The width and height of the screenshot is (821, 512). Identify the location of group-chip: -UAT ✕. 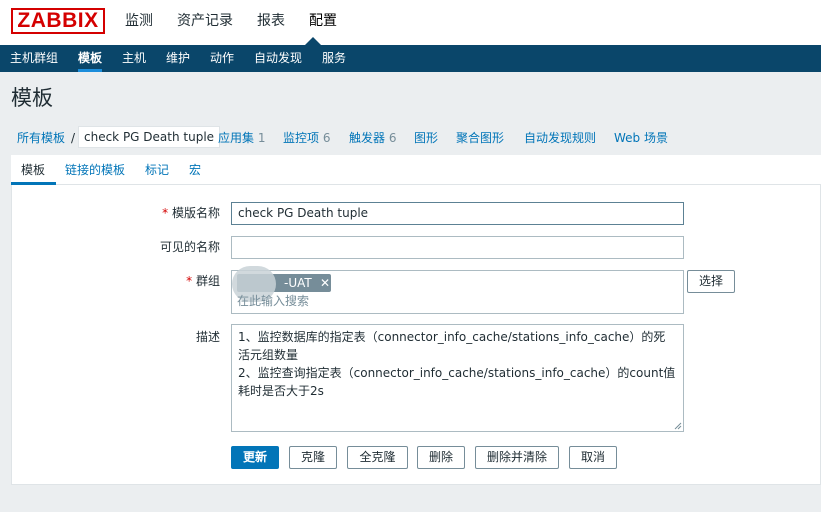
(281, 284).